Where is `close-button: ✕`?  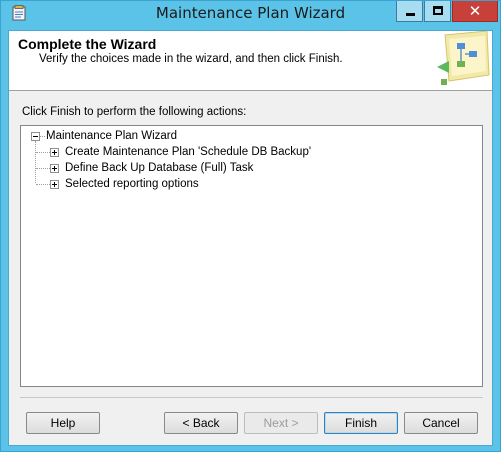 close-button: ✕ is located at coordinates (475, 11).